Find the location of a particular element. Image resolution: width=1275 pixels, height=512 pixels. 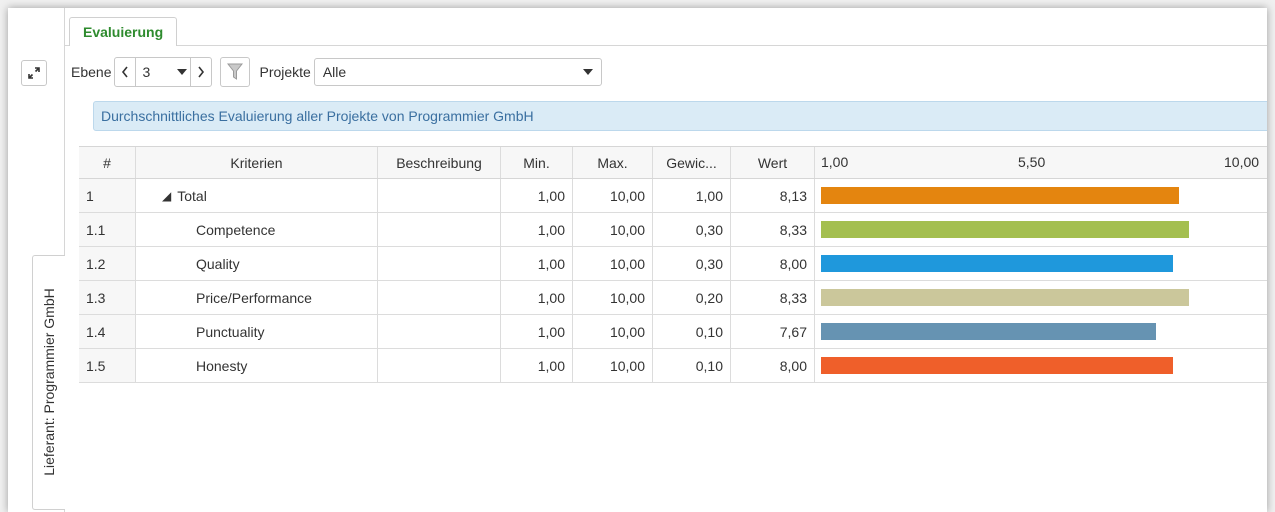

projekte-label: Projekte is located at coordinates (285, 72).